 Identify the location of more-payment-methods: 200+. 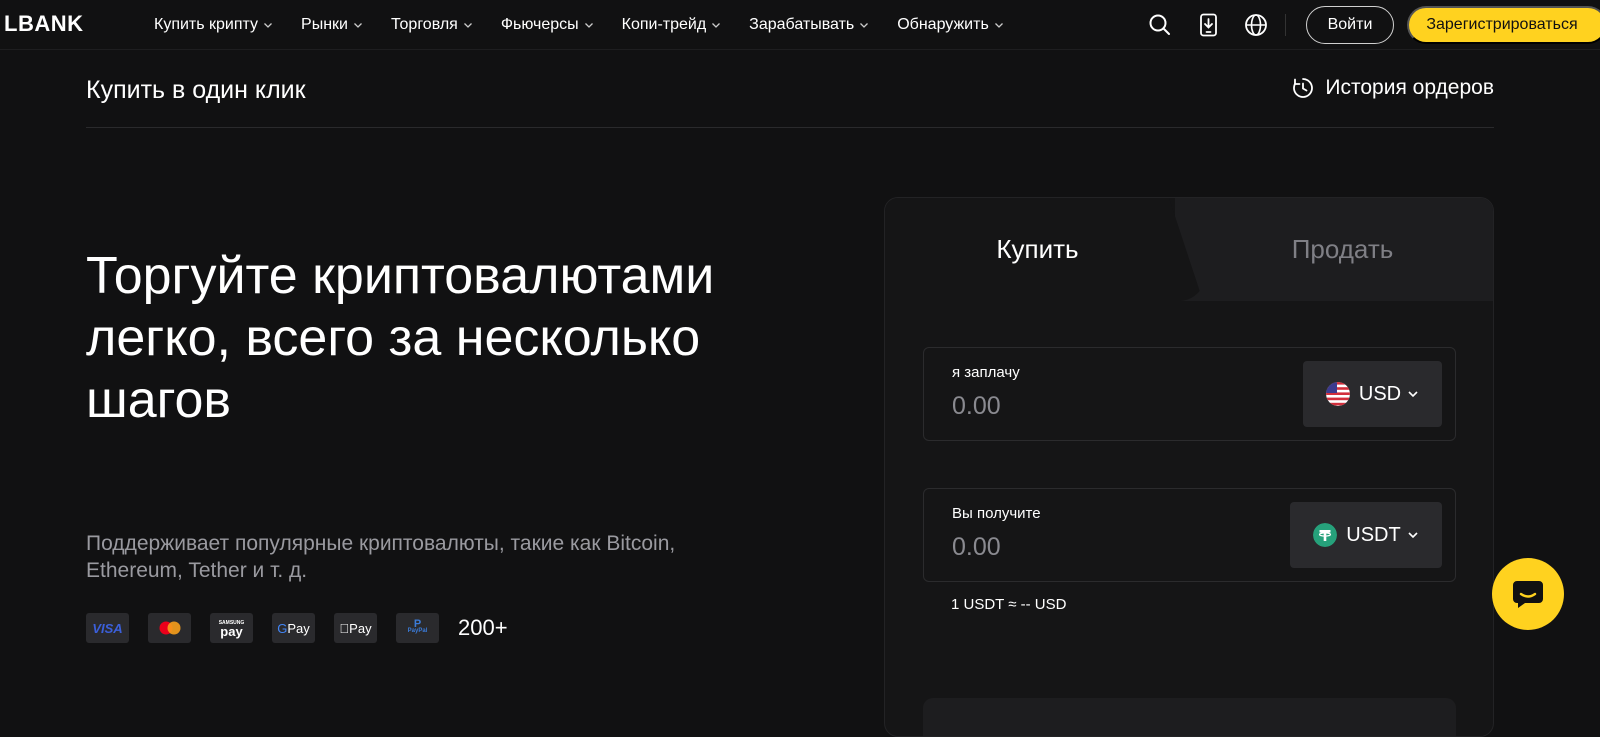
(483, 627).